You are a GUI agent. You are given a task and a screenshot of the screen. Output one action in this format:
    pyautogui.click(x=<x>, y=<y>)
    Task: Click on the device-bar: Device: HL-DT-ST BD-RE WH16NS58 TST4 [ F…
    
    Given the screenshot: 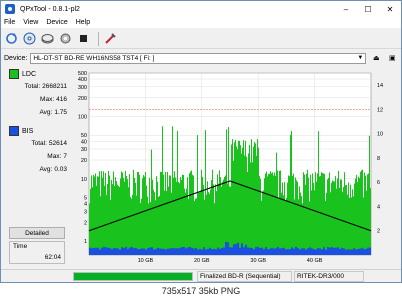 What is the action you would take?
    pyautogui.click(x=201, y=58)
    